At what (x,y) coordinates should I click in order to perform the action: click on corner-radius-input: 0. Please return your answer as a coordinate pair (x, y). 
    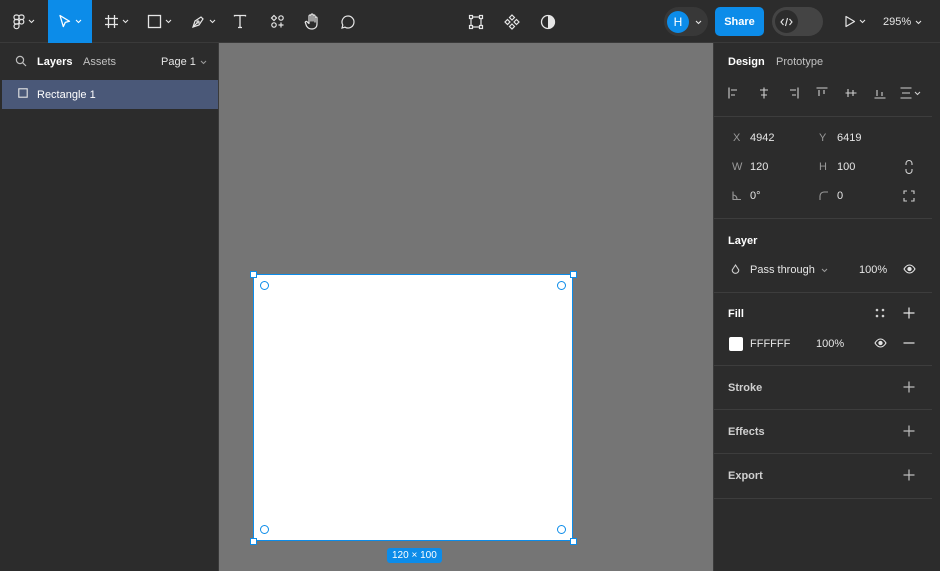
    Looking at the image, I should click on (840, 196).